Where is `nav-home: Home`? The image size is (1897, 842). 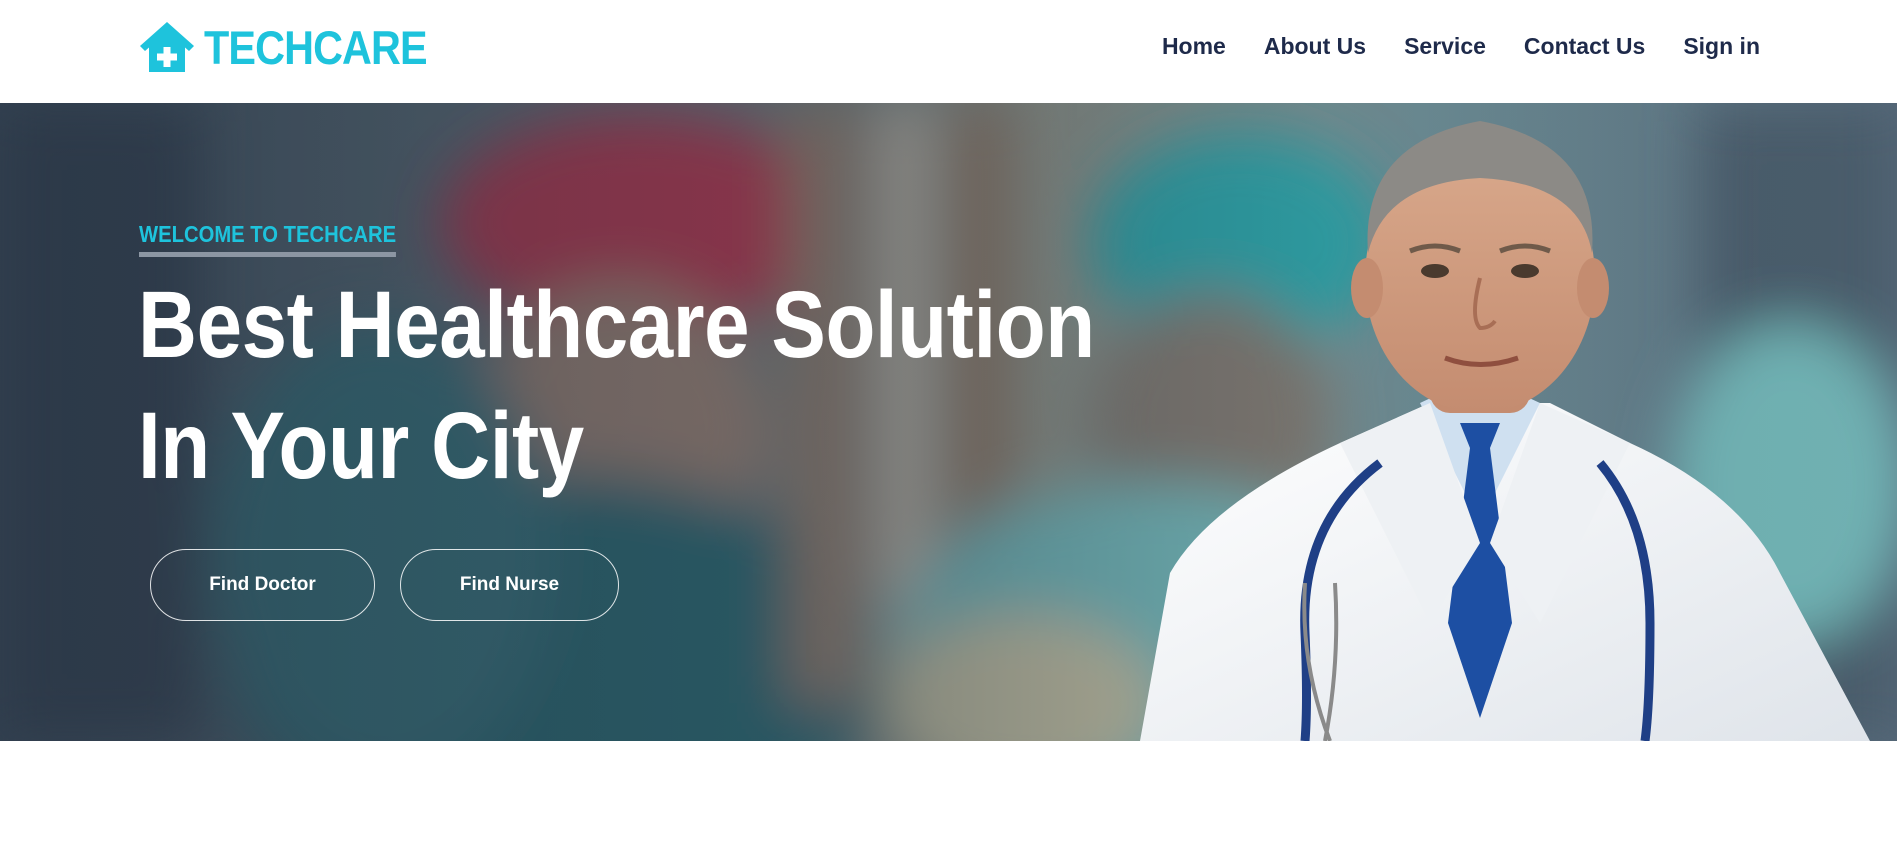
nav-home: Home is located at coordinates (1194, 46).